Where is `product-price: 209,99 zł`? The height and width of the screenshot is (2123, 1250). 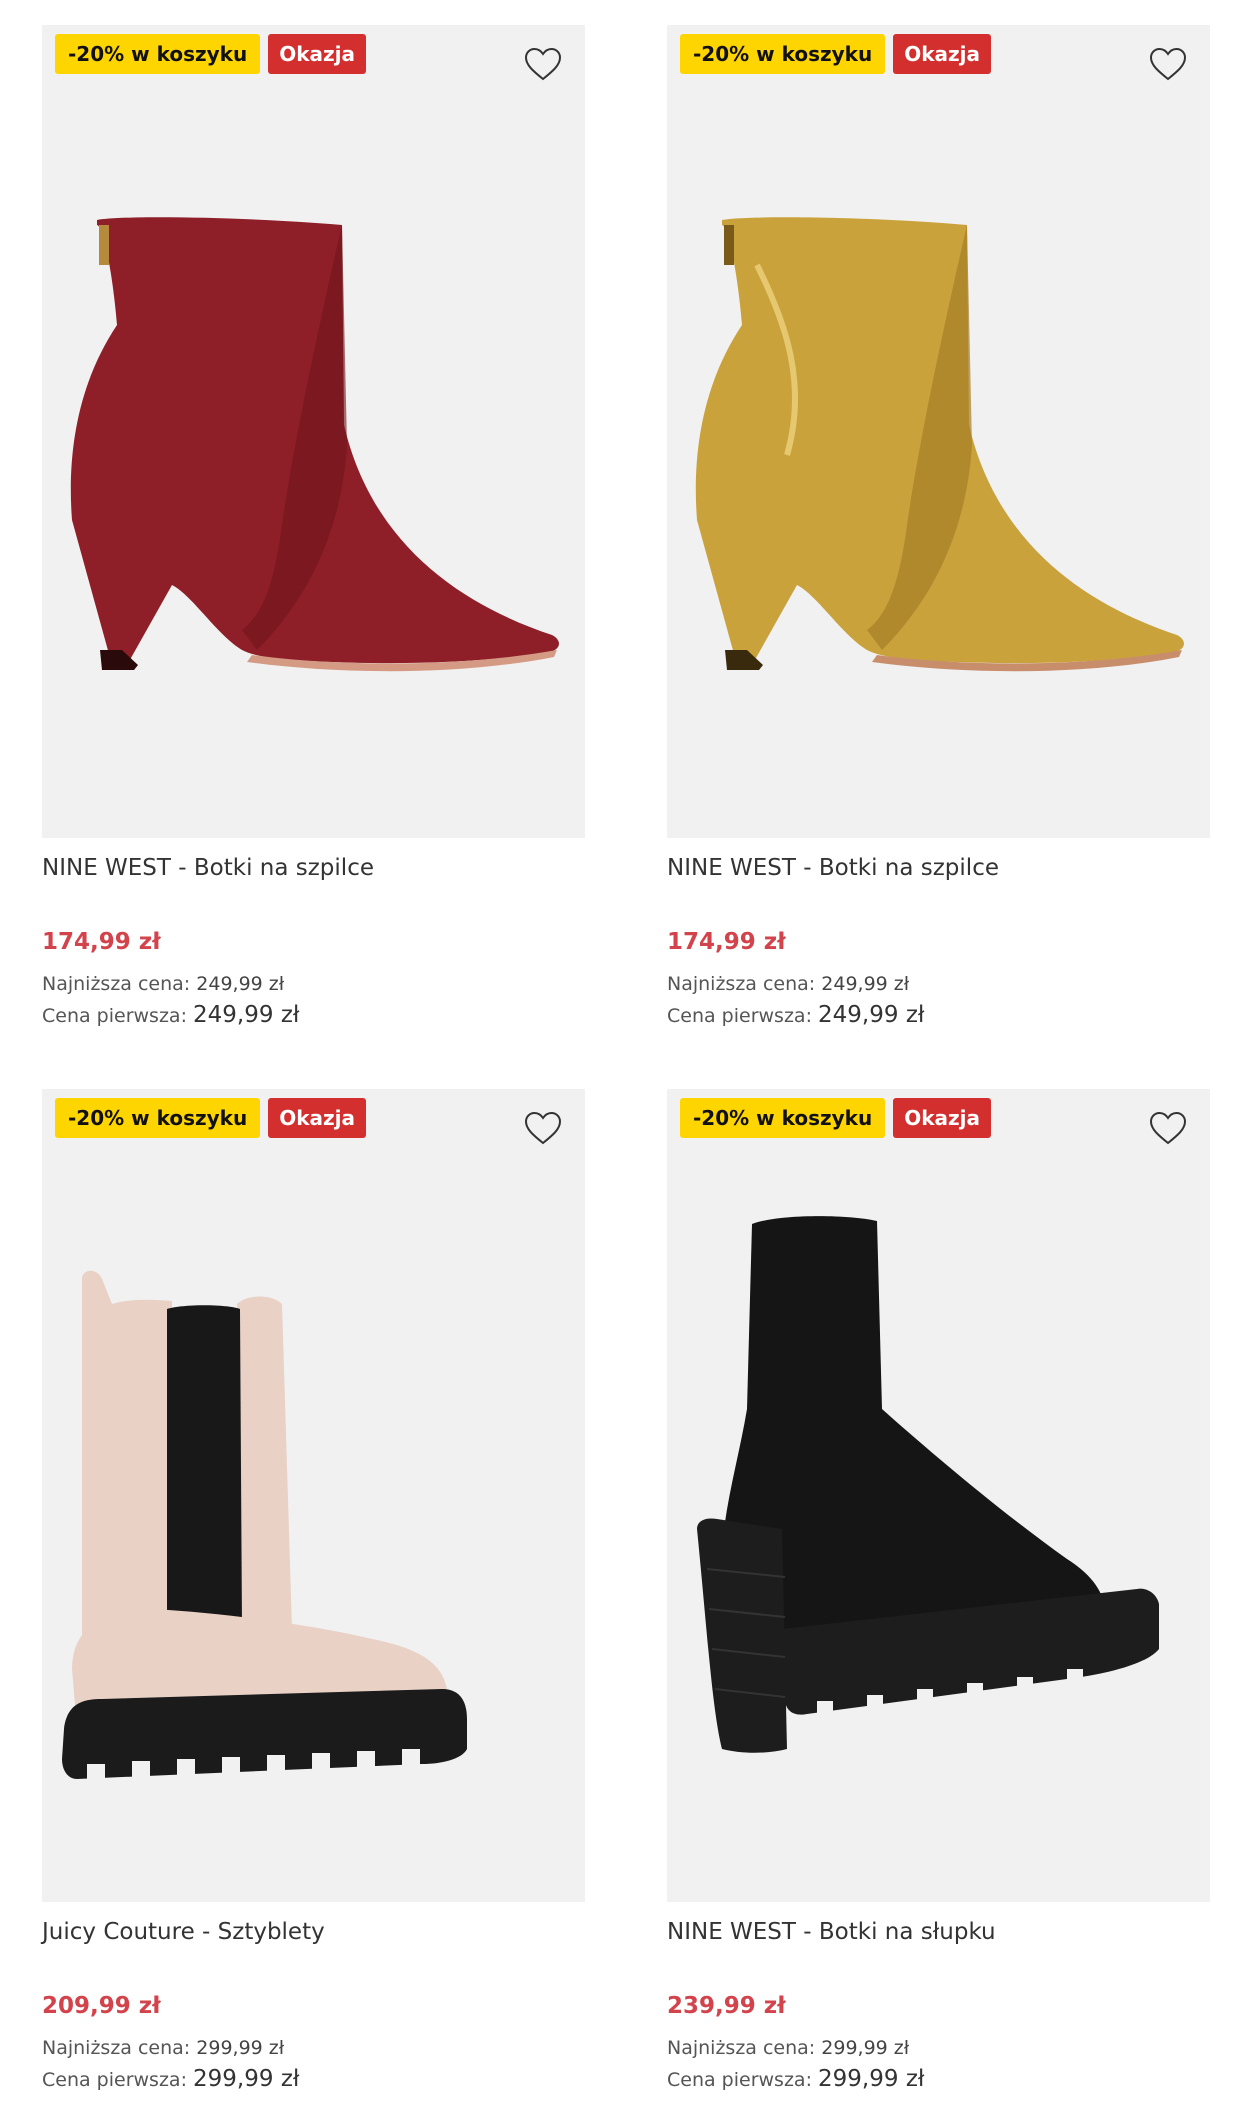
product-price: 209,99 zł is located at coordinates (101, 2006).